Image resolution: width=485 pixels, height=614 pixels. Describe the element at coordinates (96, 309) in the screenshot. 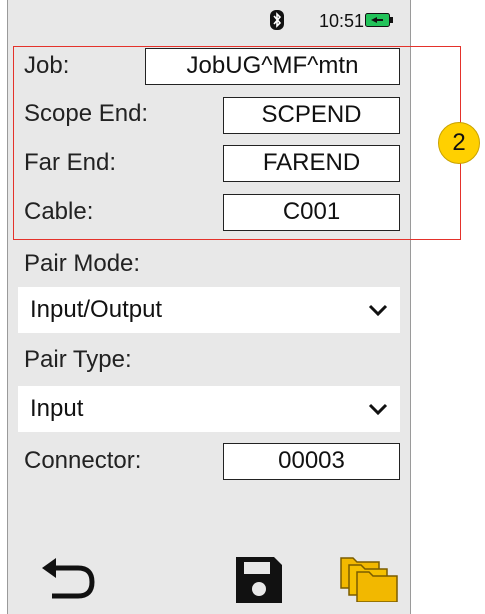

I see `pair-mode-value: Input/Output` at that location.